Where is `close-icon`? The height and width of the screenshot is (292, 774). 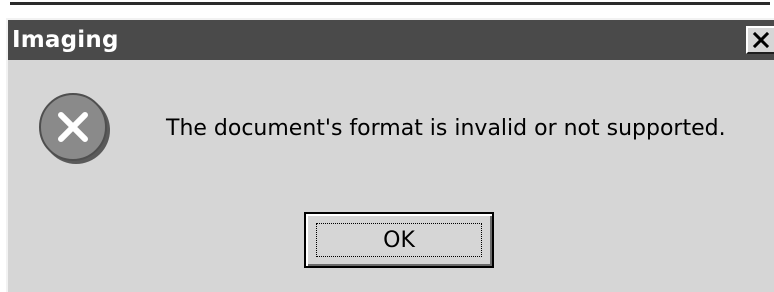 close-icon is located at coordinates (761, 40).